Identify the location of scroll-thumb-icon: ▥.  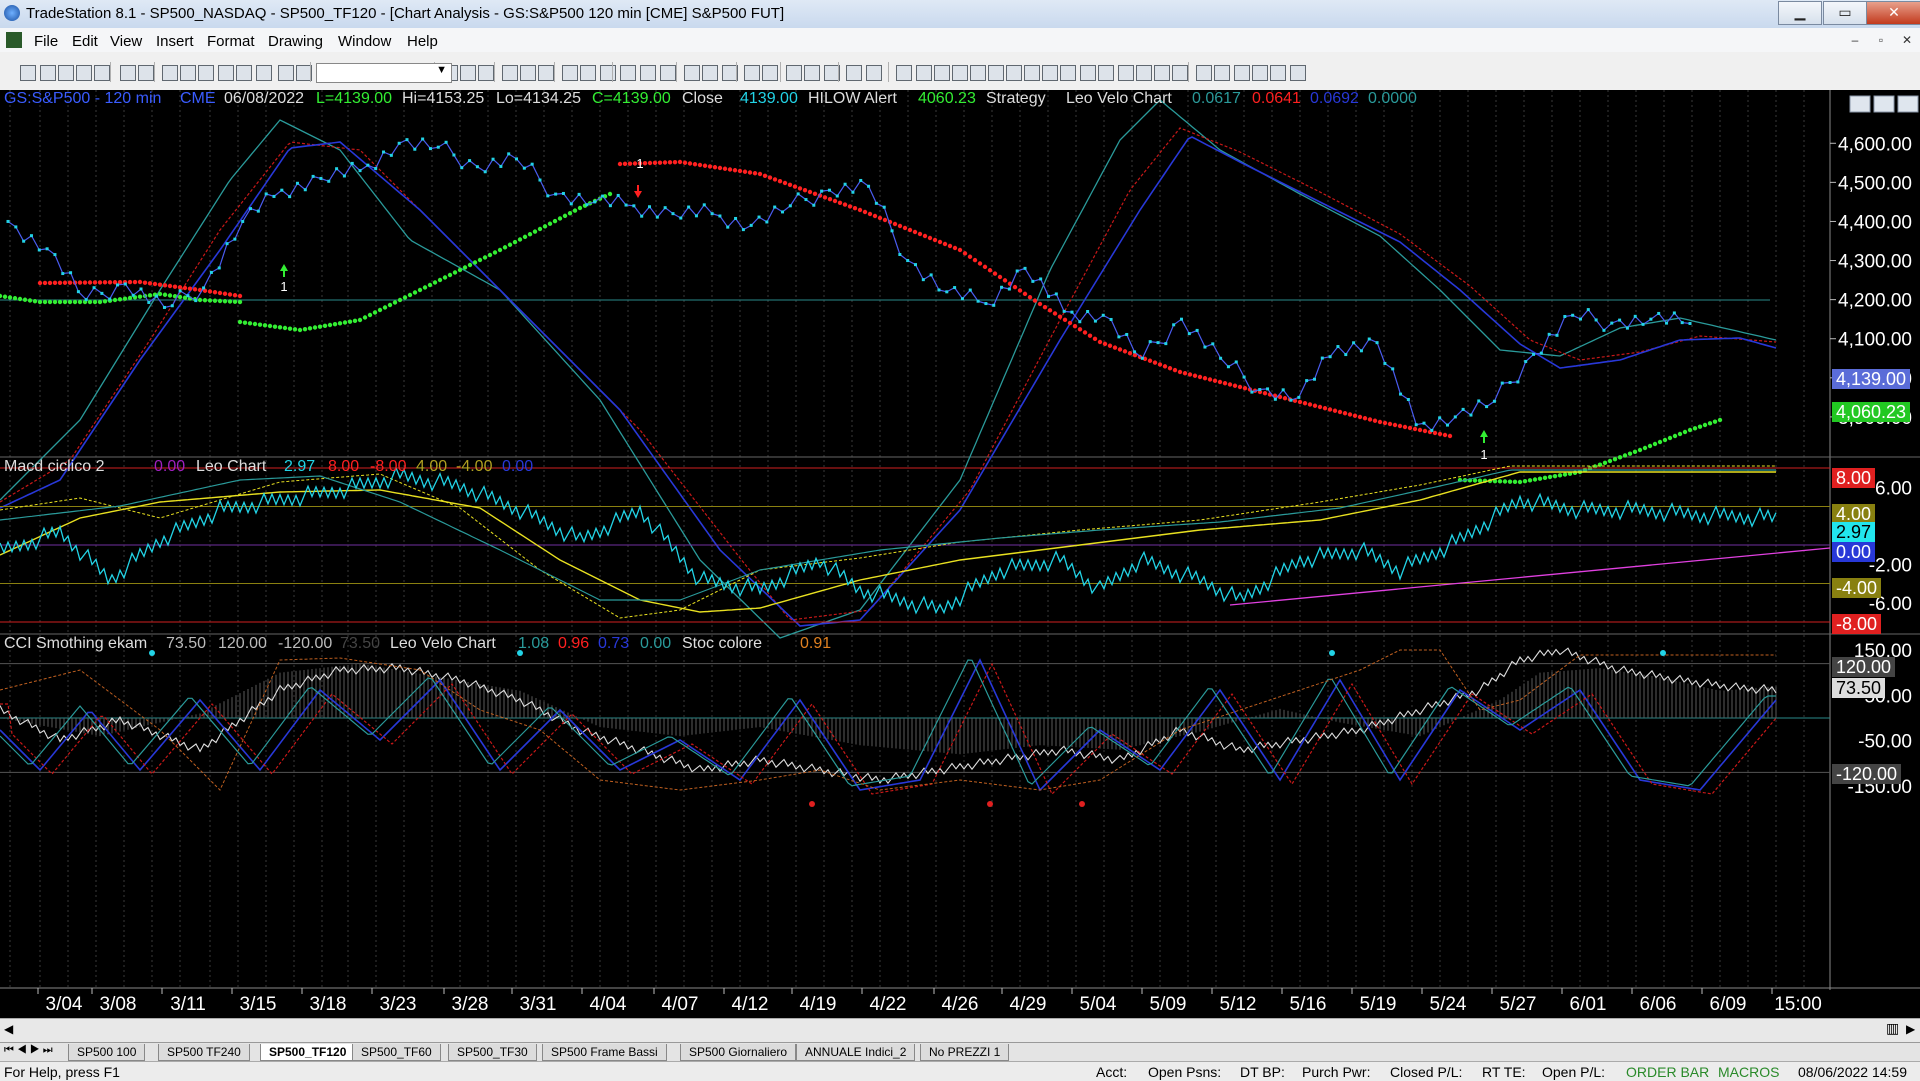
(1892, 1028).